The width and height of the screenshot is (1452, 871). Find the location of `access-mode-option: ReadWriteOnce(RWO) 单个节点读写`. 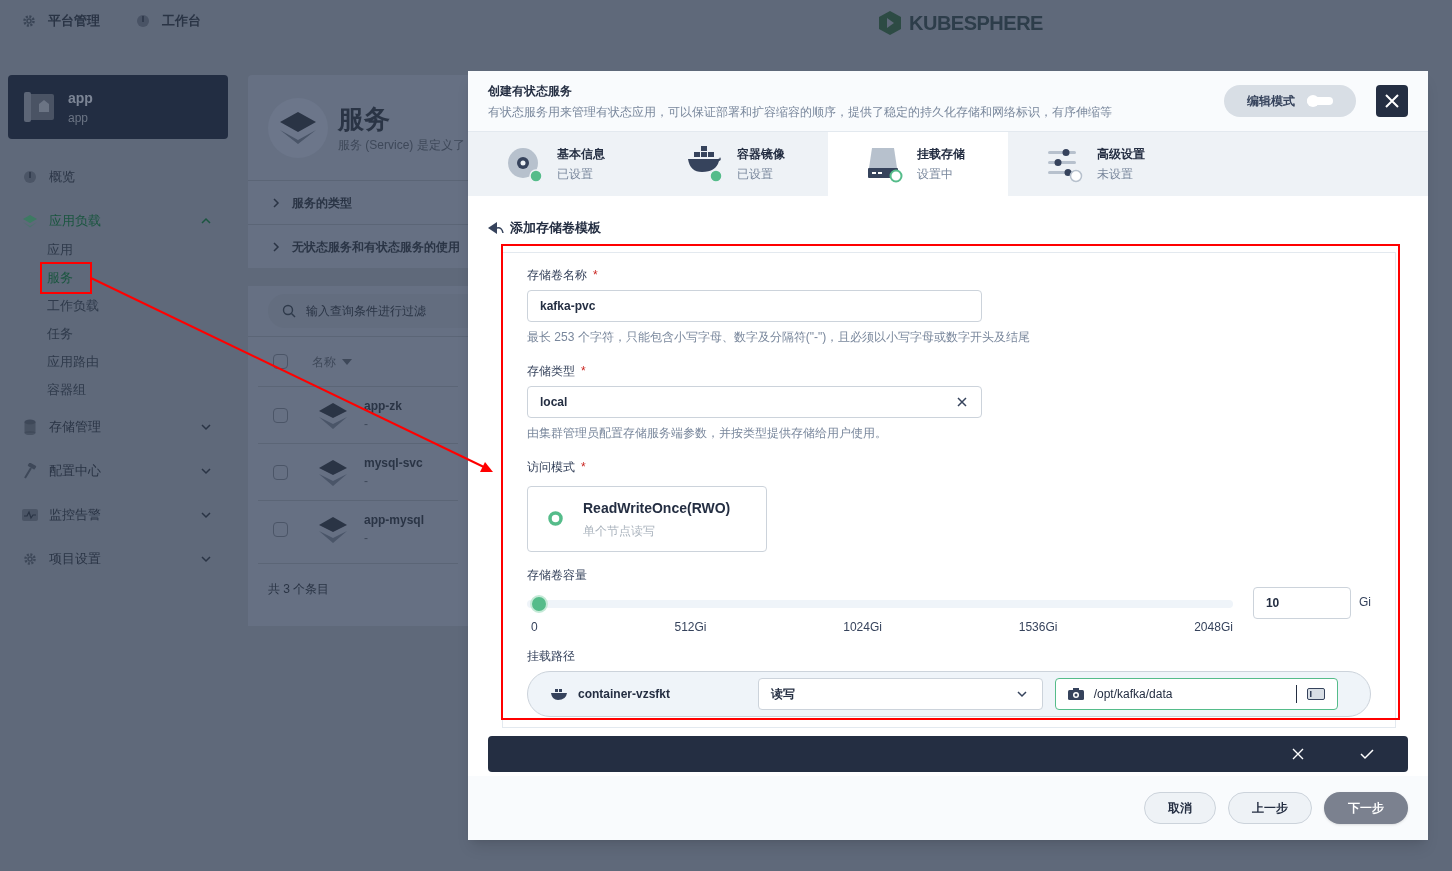

access-mode-option: ReadWriteOnce(RWO) 单个节点读写 is located at coordinates (647, 518).